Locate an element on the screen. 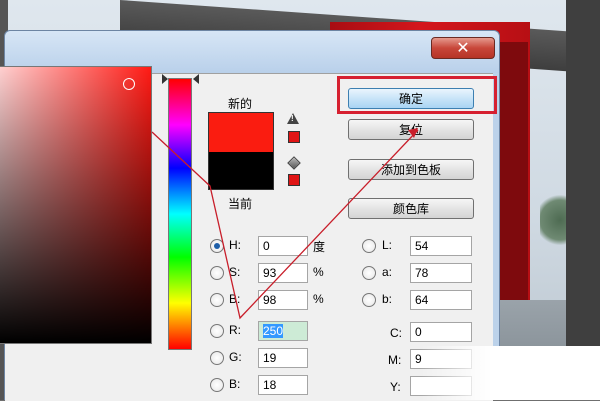  radio-s is located at coordinates (217, 273).